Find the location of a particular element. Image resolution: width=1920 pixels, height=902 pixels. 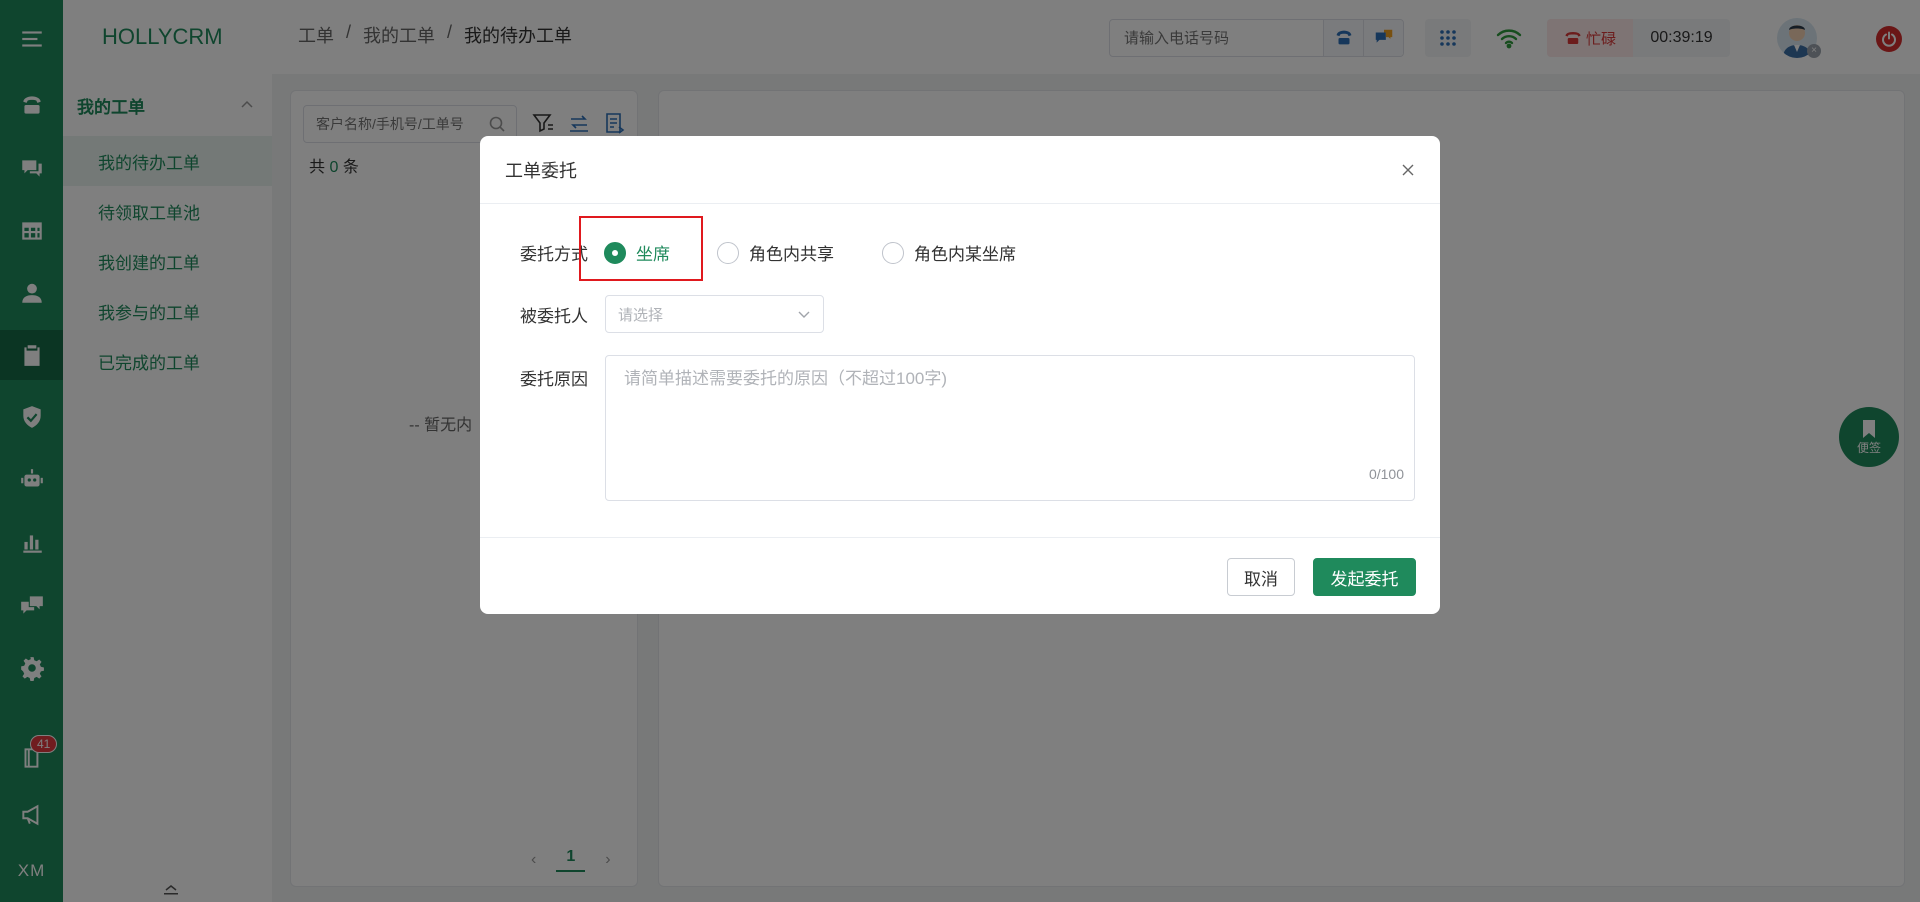

submit-delegate-button: 发起委托 is located at coordinates (1364, 577).